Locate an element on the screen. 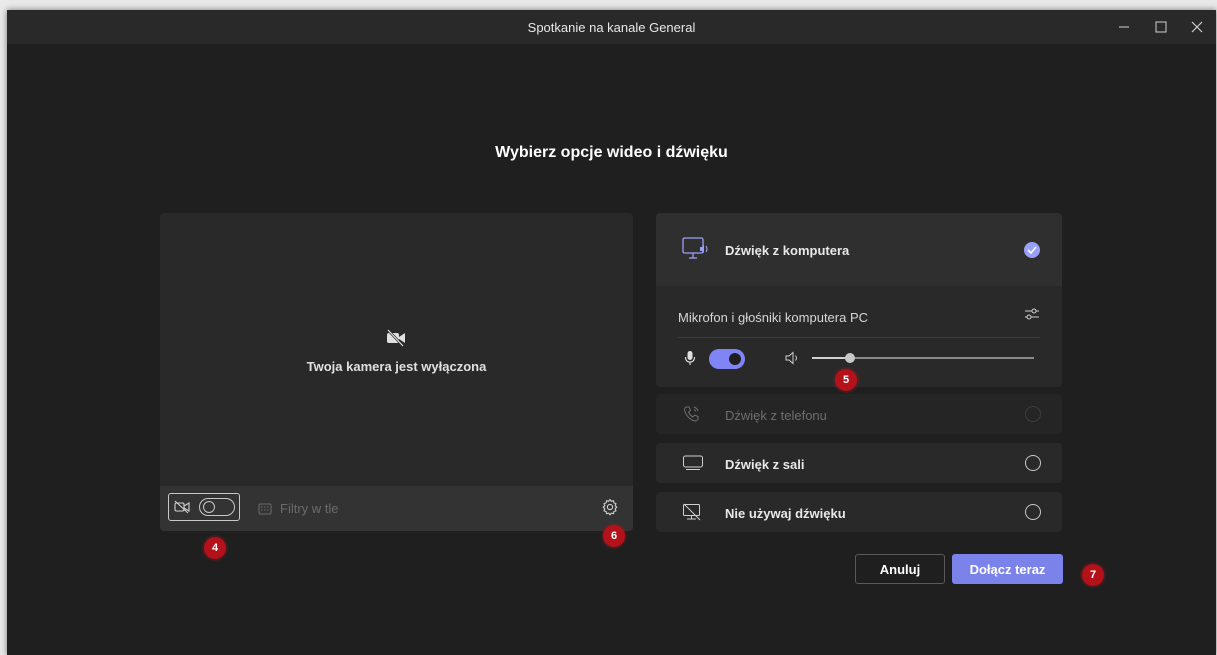 This screenshot has width=1217, height=655. audio-device-label: Mikrofon i głośniki komputera PC is located at coordinates (773, 317).